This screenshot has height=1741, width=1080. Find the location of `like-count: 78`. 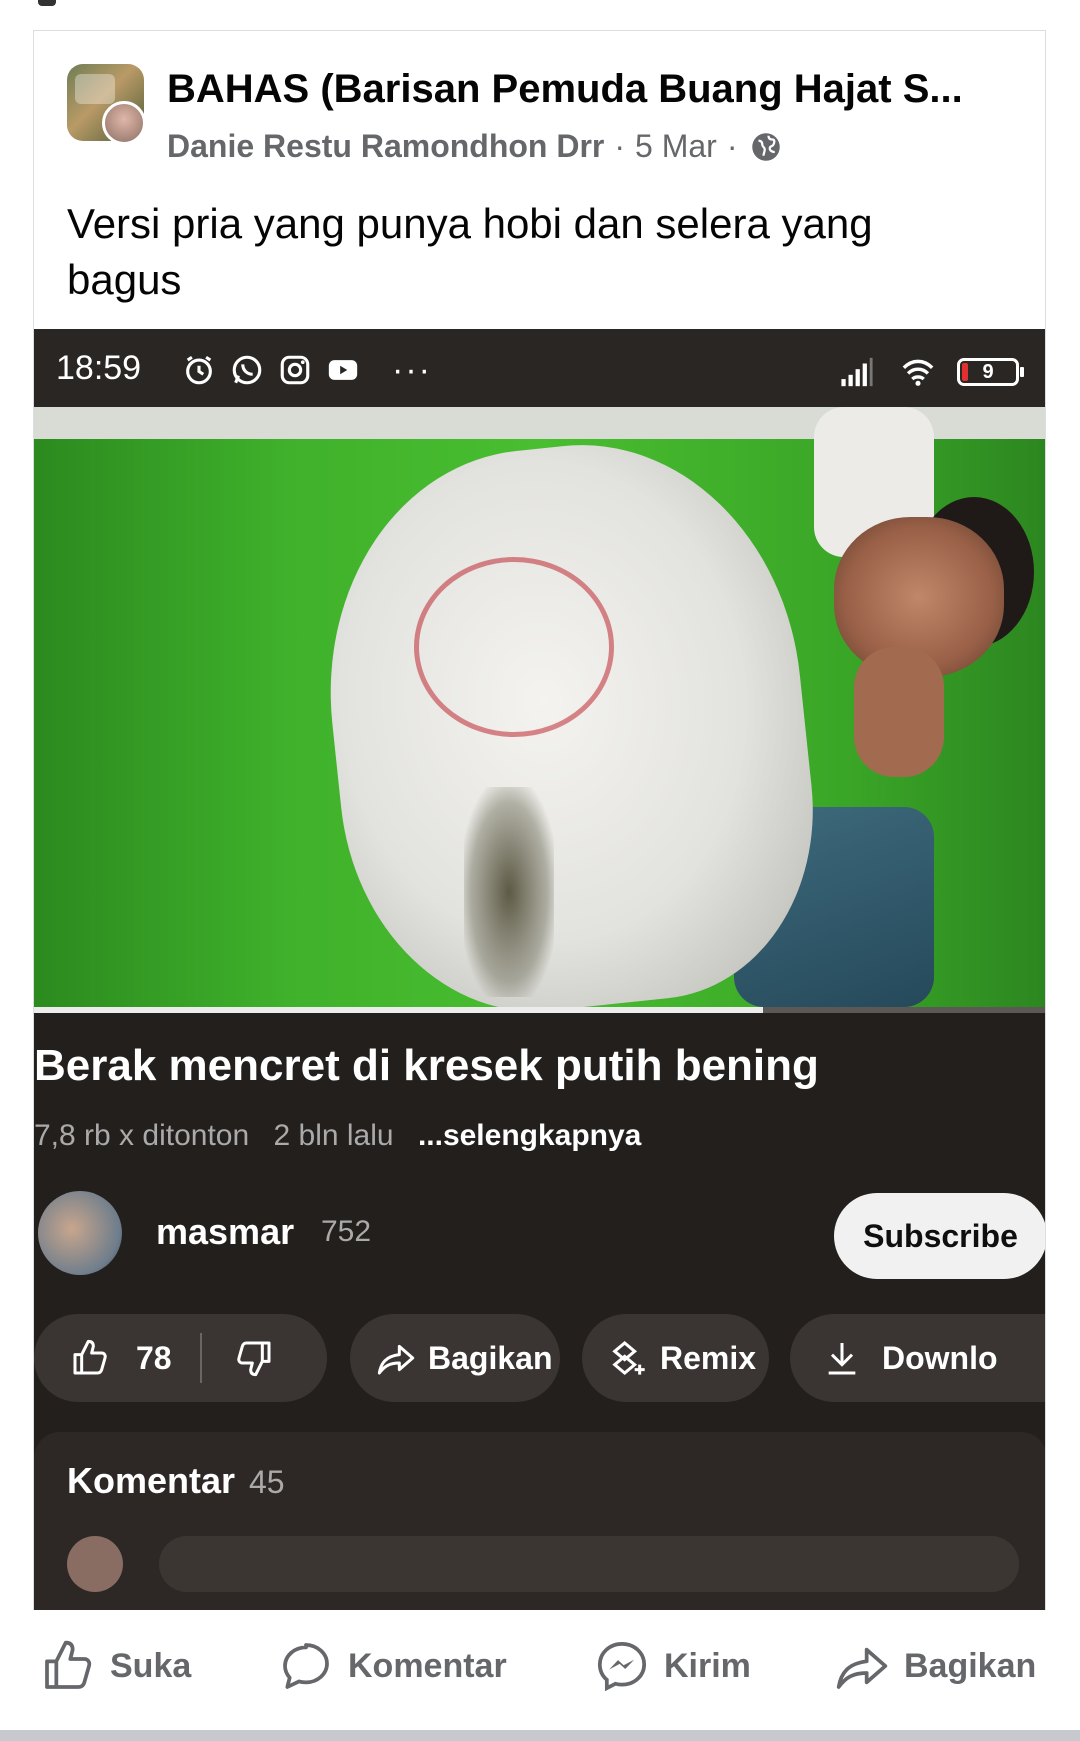

like-count: 78 is located at coordinates (154, 1357).